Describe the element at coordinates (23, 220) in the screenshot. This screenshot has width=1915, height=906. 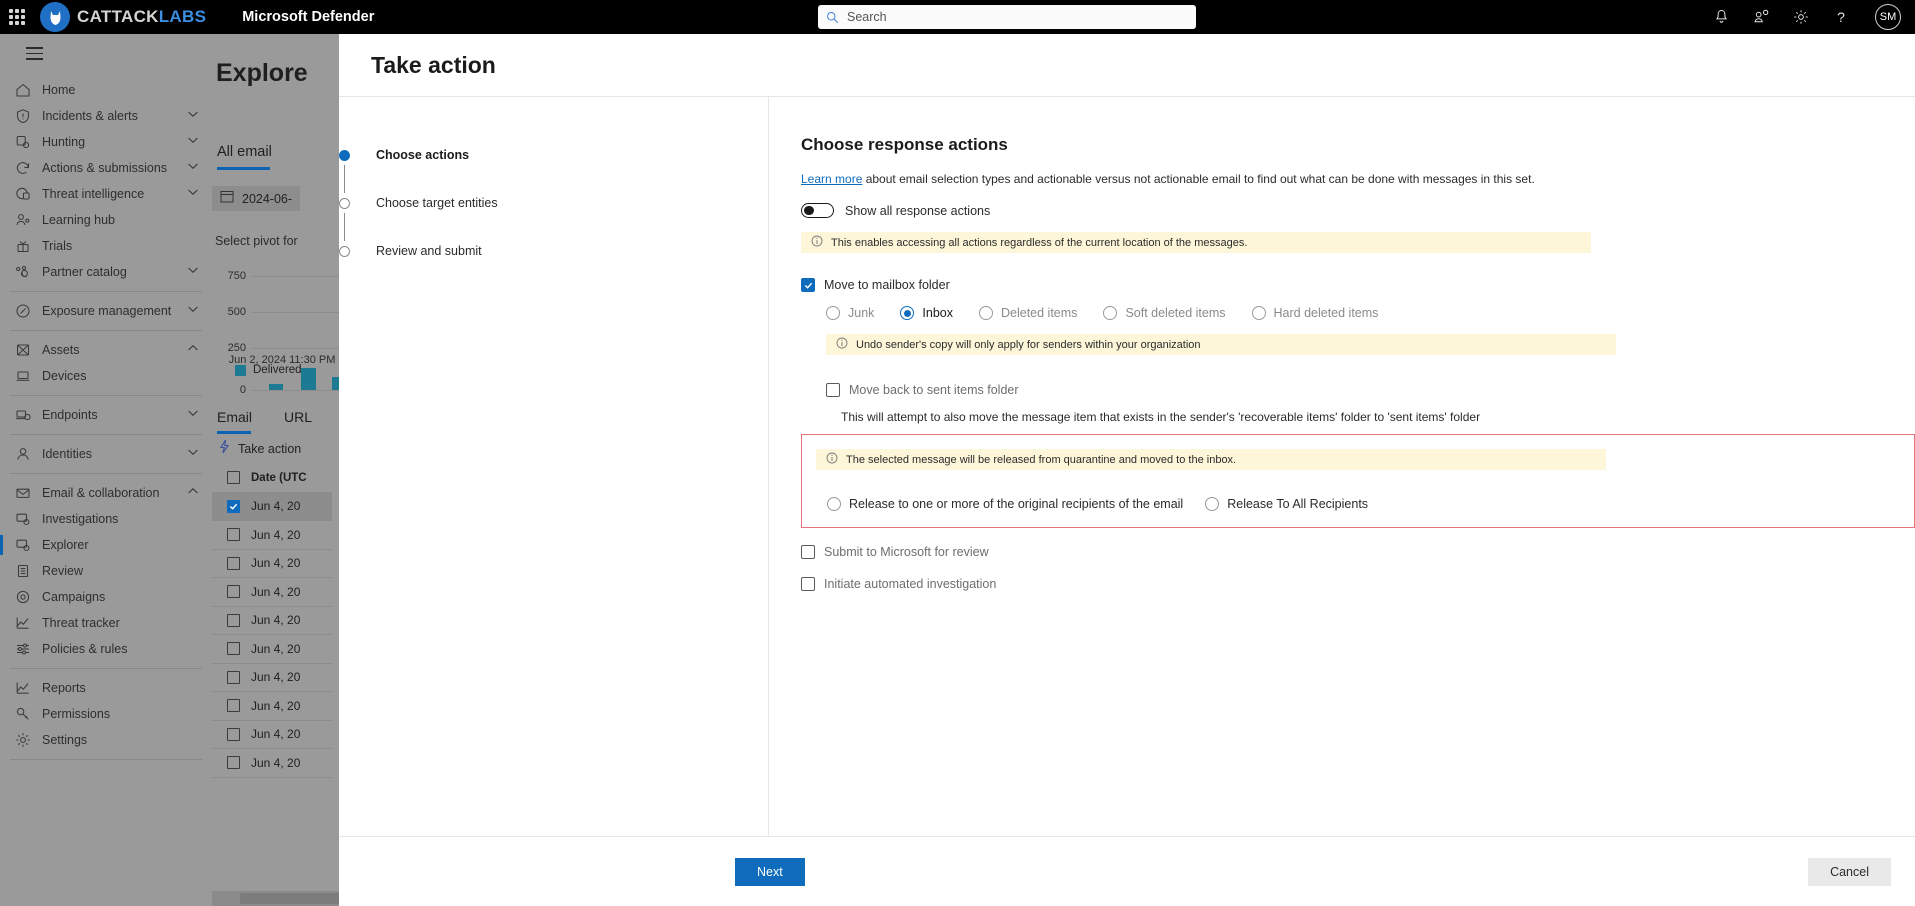
I see `learning-hub-icon` at that location.